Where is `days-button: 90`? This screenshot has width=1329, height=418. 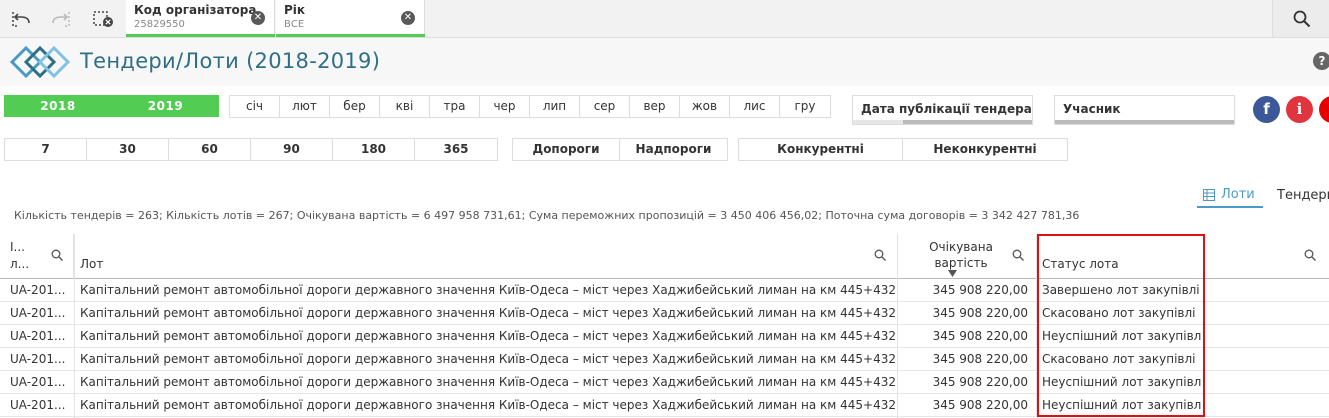
days-button: 90 is located at coordinates (292, 149).